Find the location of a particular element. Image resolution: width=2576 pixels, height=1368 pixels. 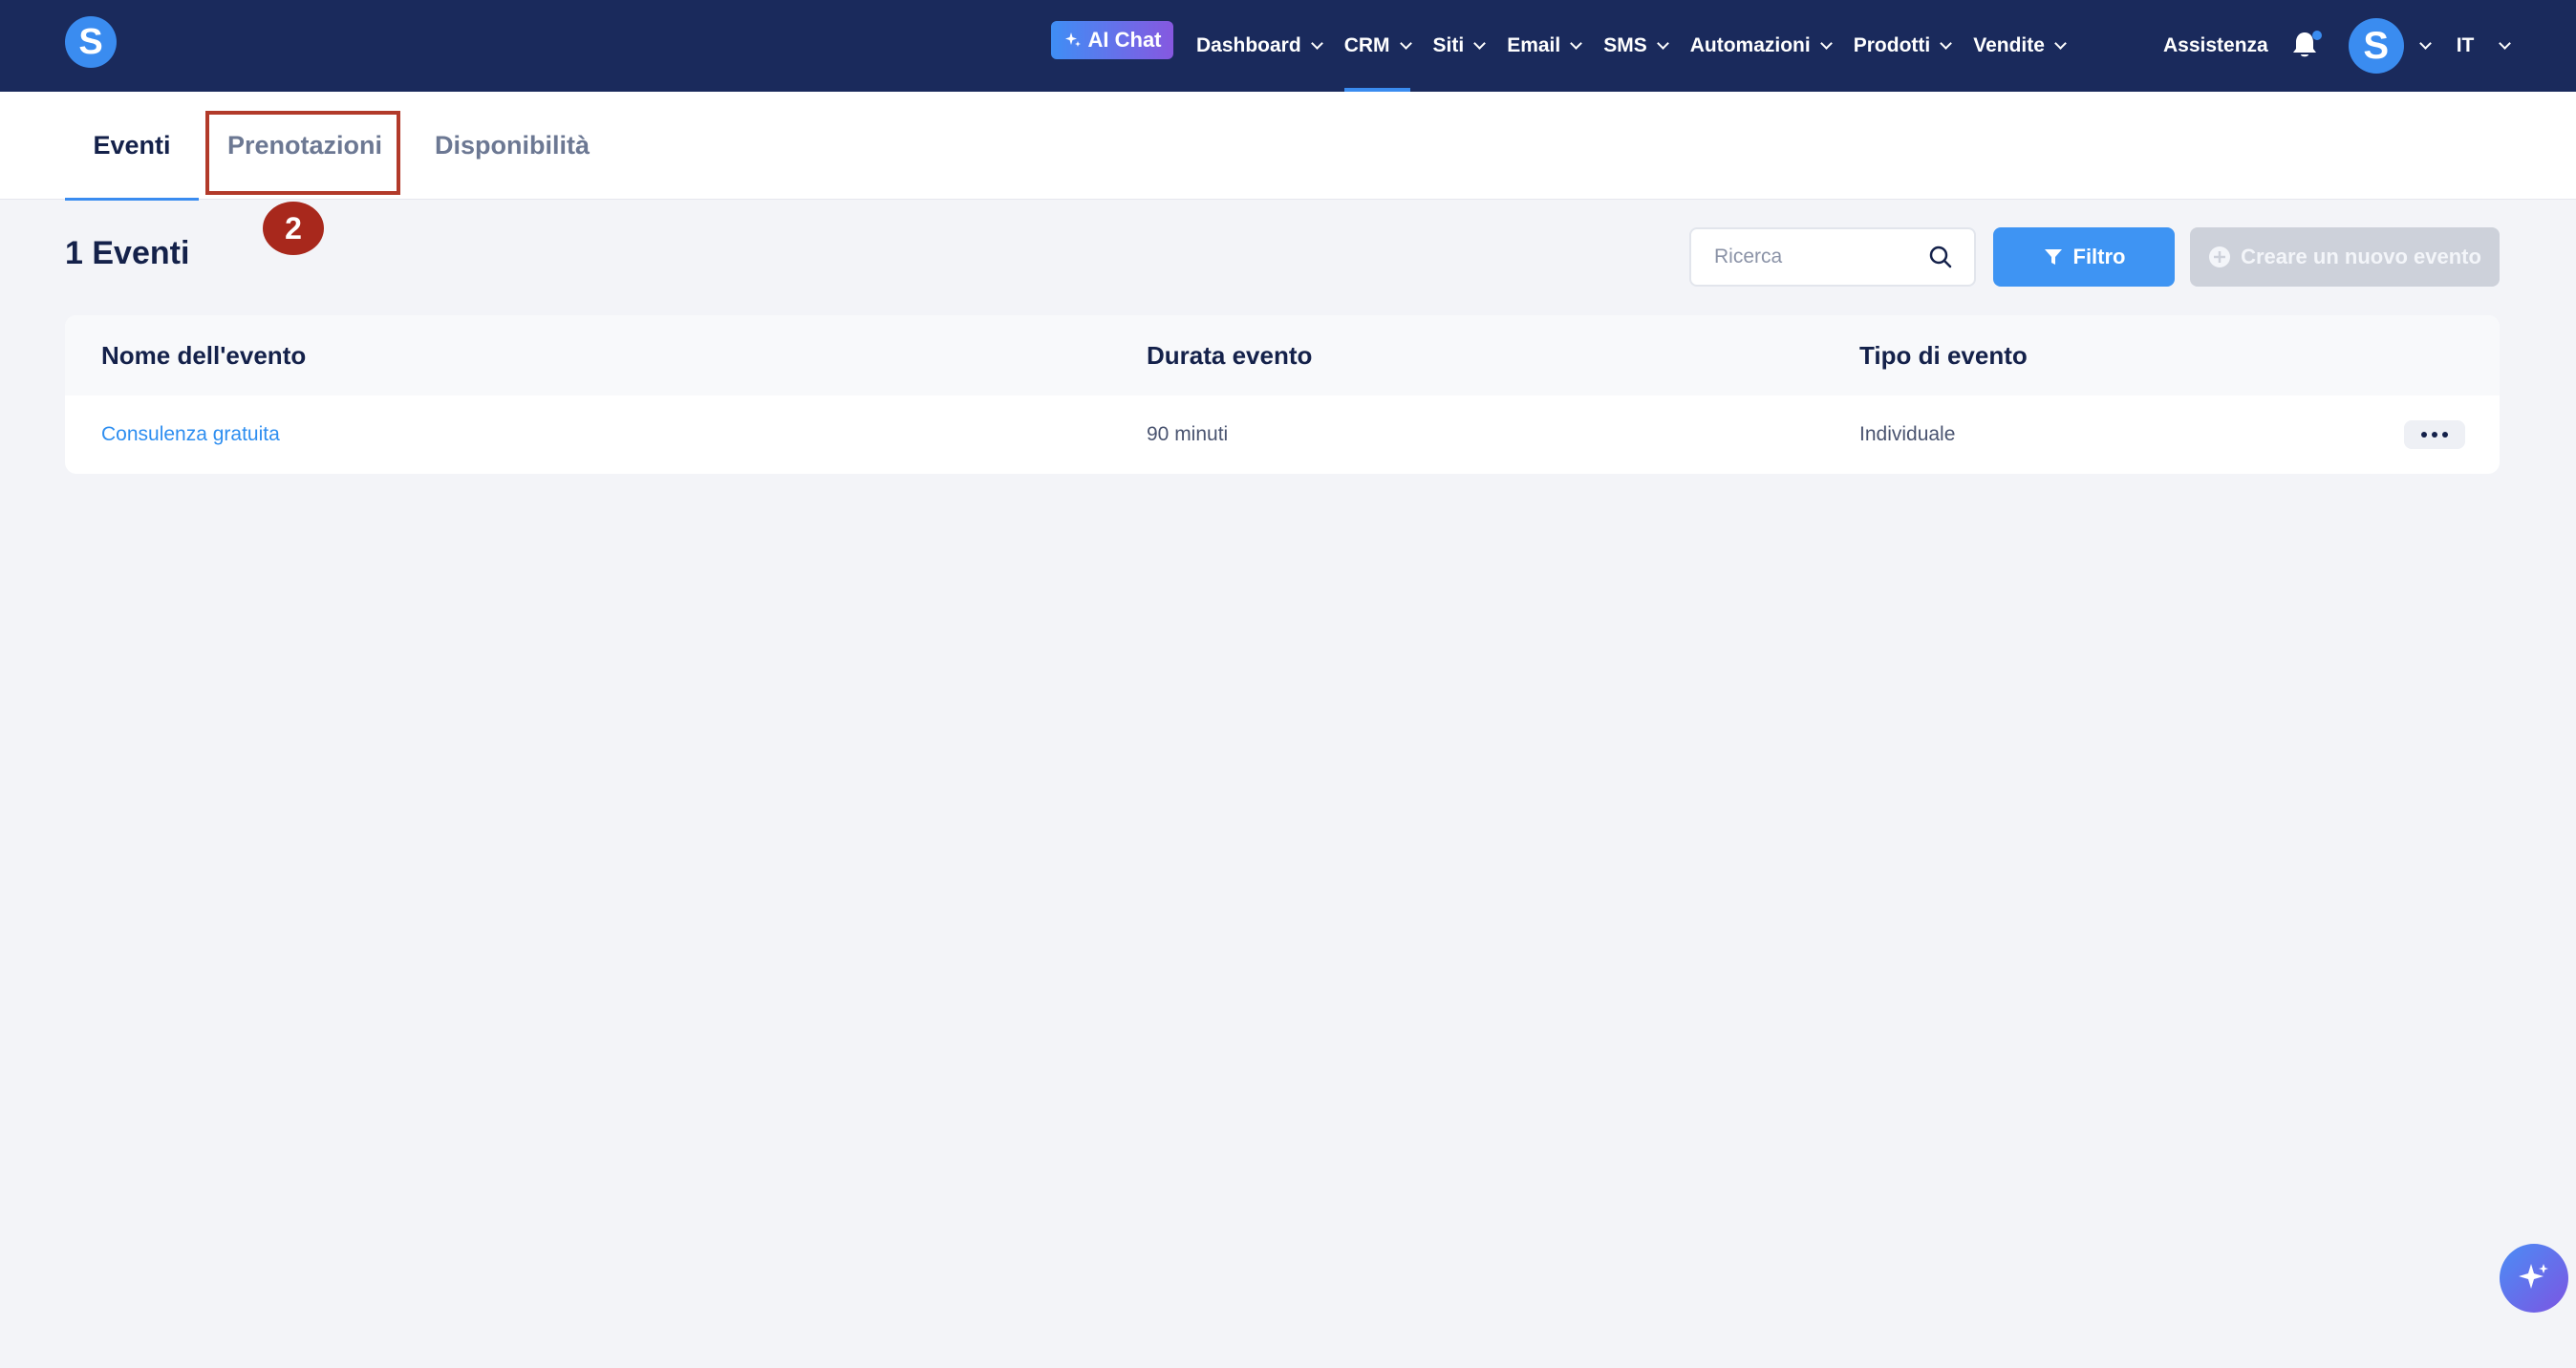

column-header-name: Nome dell'evento is located at coordinates (204, 355).